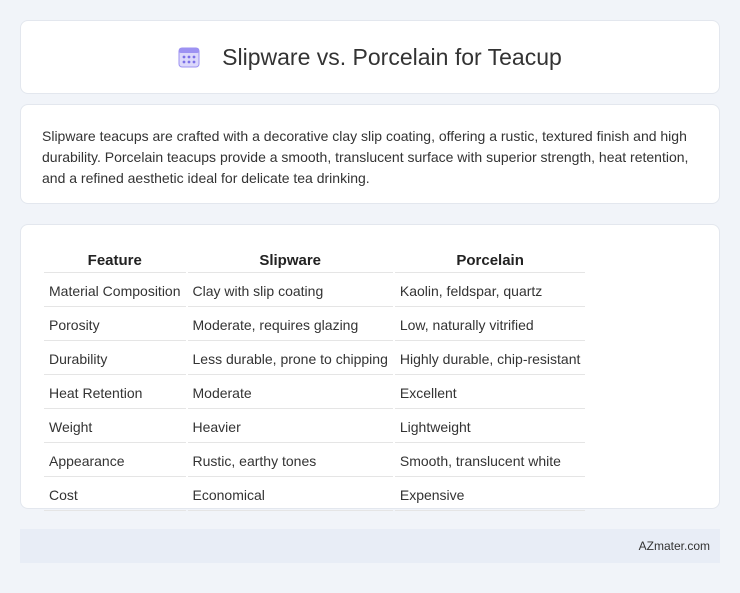 This screenshot has width=740, height=593. Describe the element at coordinates (290, 495) in the screenshot. I see `cell-slipware: Economical` at that location.